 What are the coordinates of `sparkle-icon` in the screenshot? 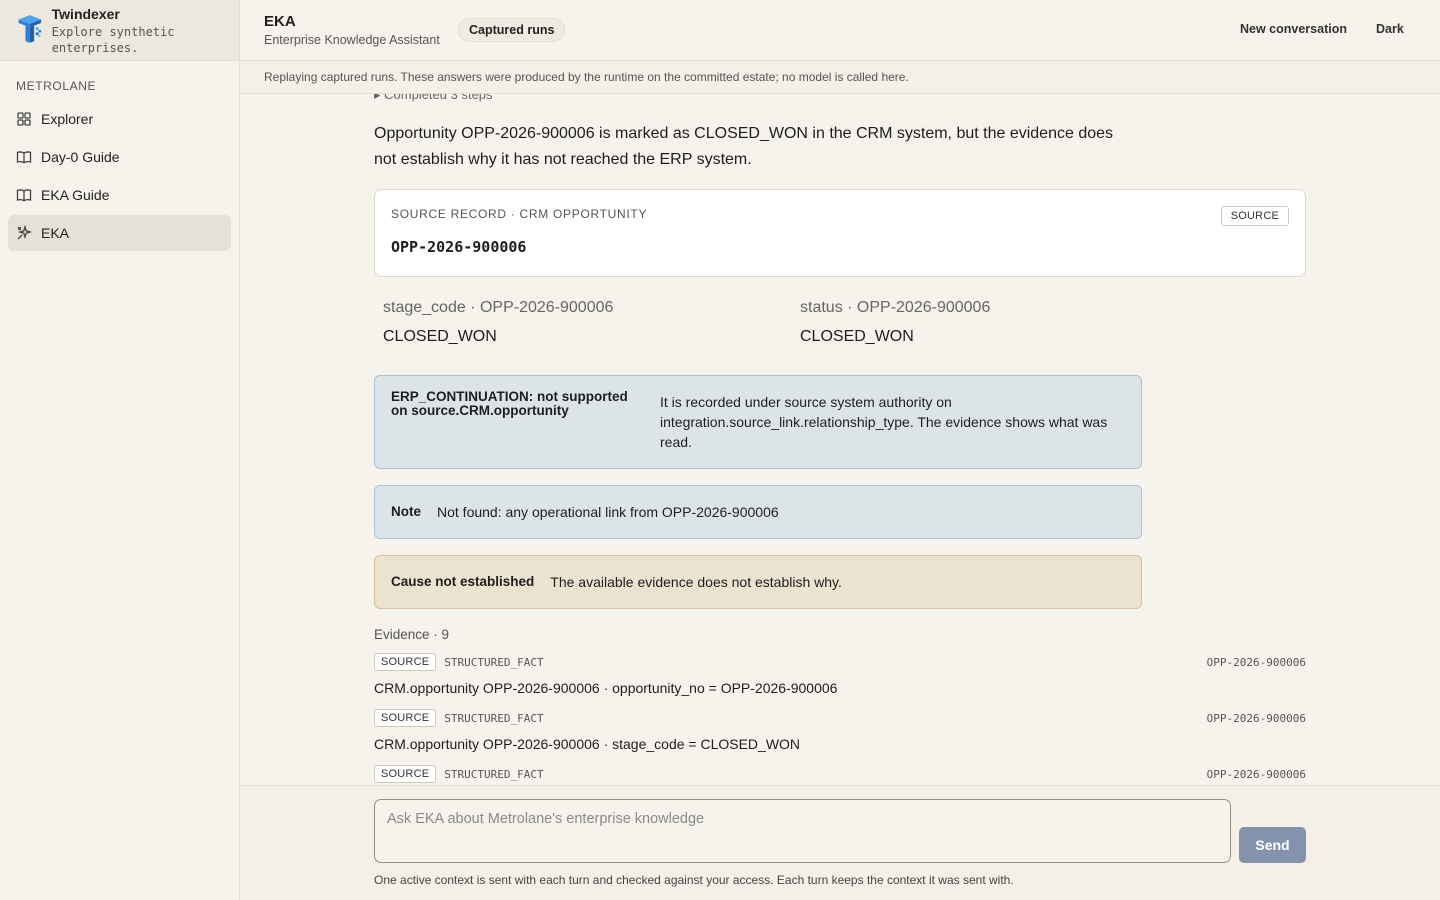 It's located at (24, 232).